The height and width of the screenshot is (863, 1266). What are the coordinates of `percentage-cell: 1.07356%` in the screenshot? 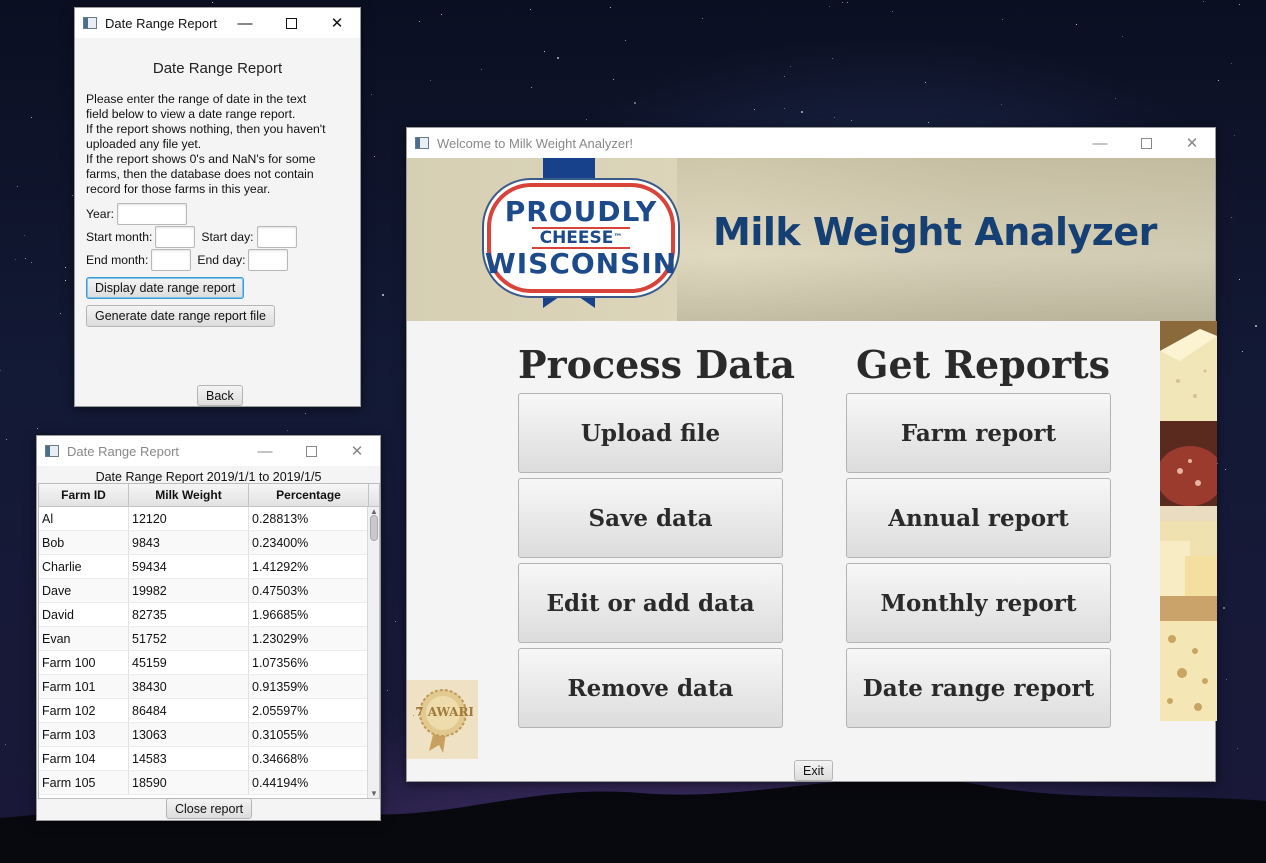 It's located at (309, 662).